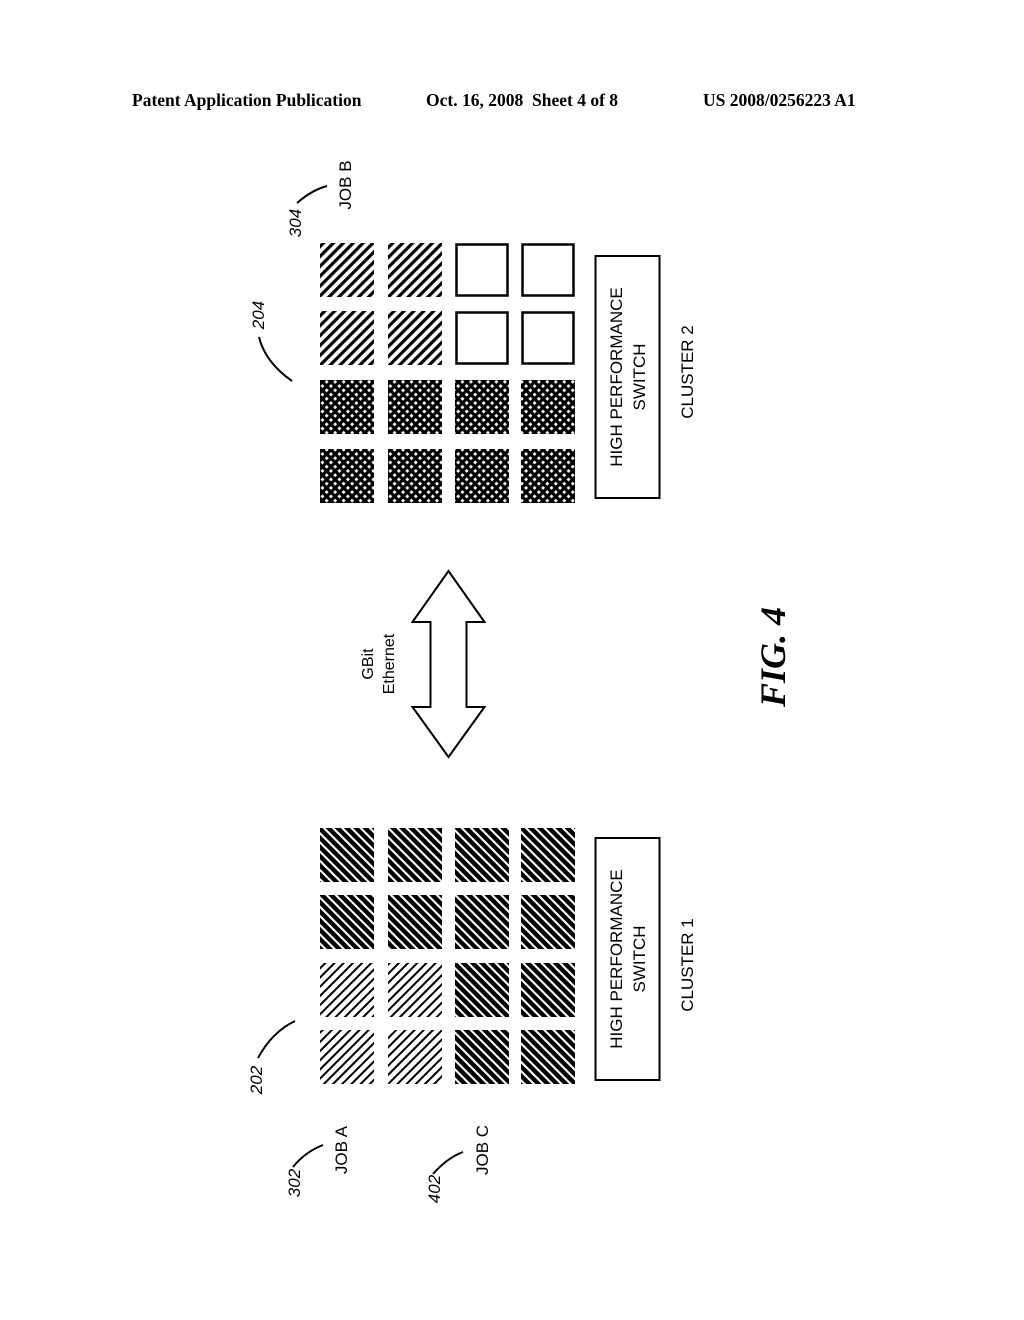 This screenshot has width=1024, height=1320. Describe the element at coordinates (616, 958) in the screenshot. I see `cluster-1-switch-label-line1: HIGH PERFORMANCE` at that location.